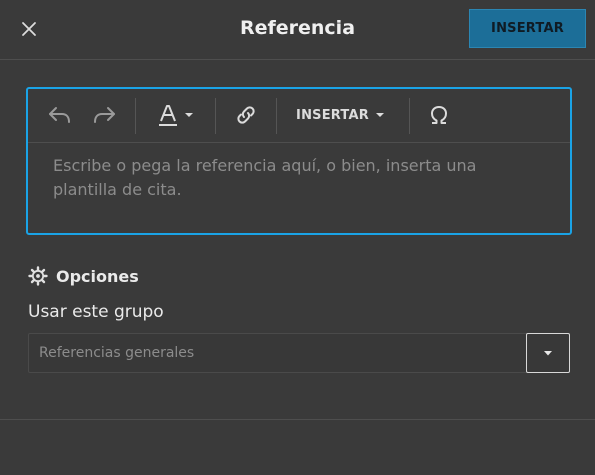 Image resolution: width=595 pixels, height=475 pixels. Describe the element at coordinates (297, 30) in the screenshot. I see `dialog-header: Referencia INSERTAR` at that location.